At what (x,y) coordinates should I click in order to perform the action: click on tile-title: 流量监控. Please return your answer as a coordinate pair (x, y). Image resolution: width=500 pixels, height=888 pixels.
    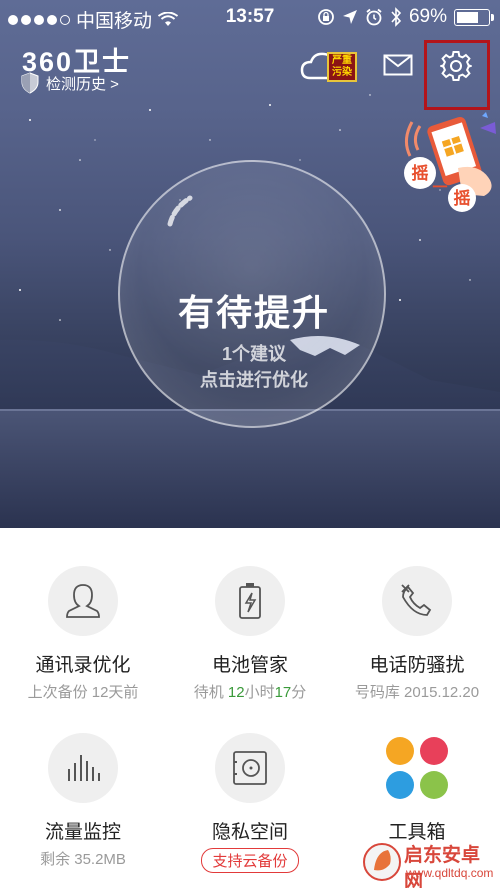
    Looking at the image, I should click on (82, 832).